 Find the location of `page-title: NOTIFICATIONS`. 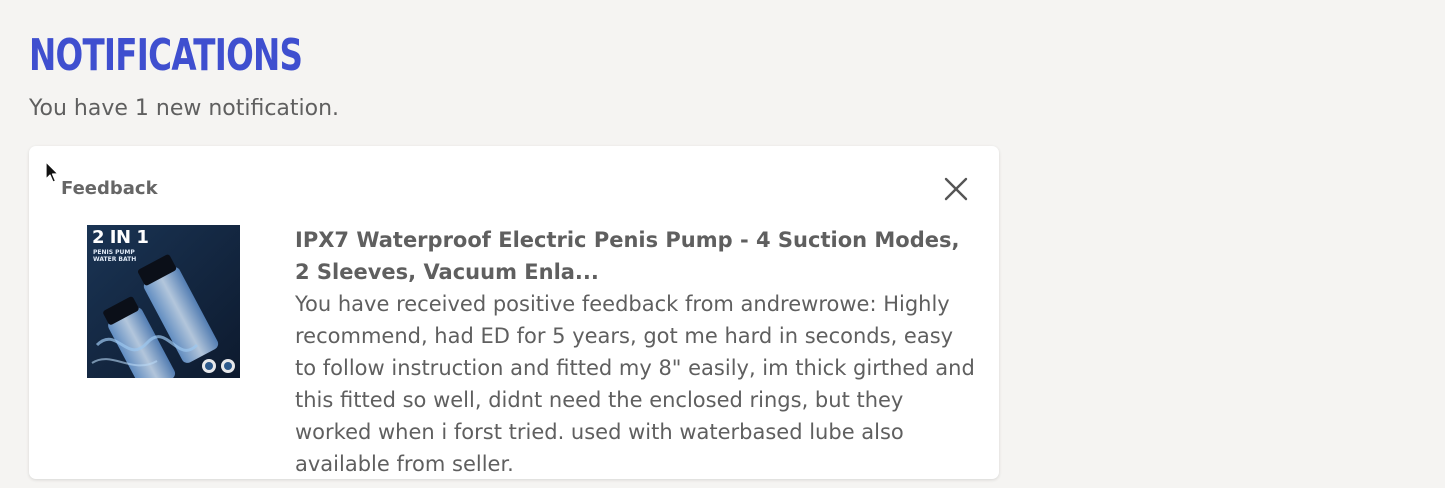

page-title: NOTIFICATIONS is located at coordinates (166, 55).